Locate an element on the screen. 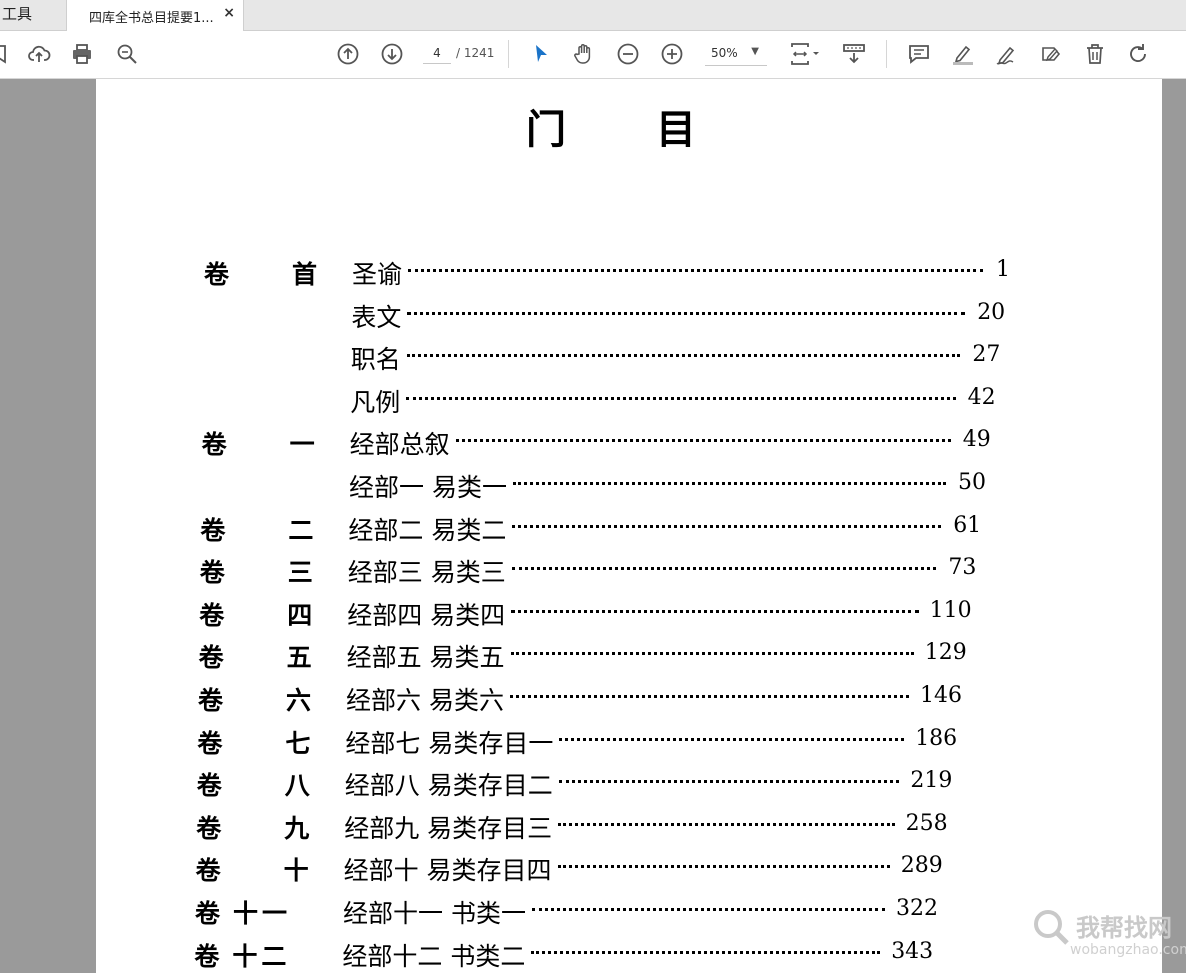  page-heading-right: 目 is located at coordinates (676, 129).